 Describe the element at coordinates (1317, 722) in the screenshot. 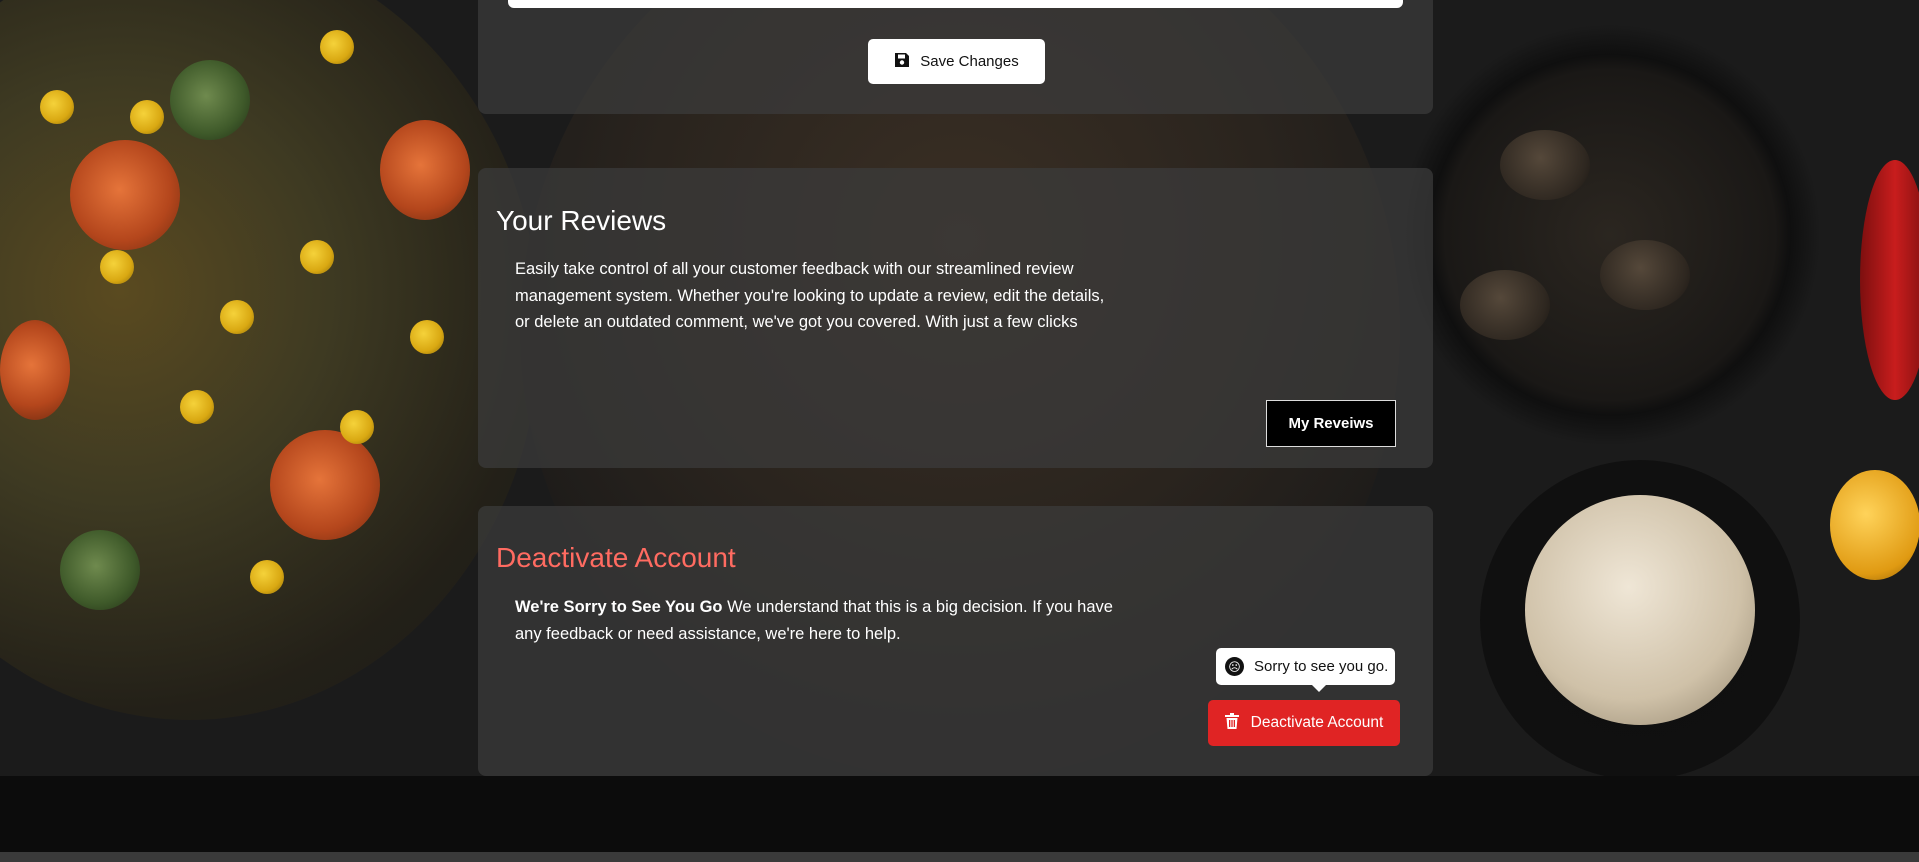

I see `deactivate-button-label: Deactivate Account` at that location.